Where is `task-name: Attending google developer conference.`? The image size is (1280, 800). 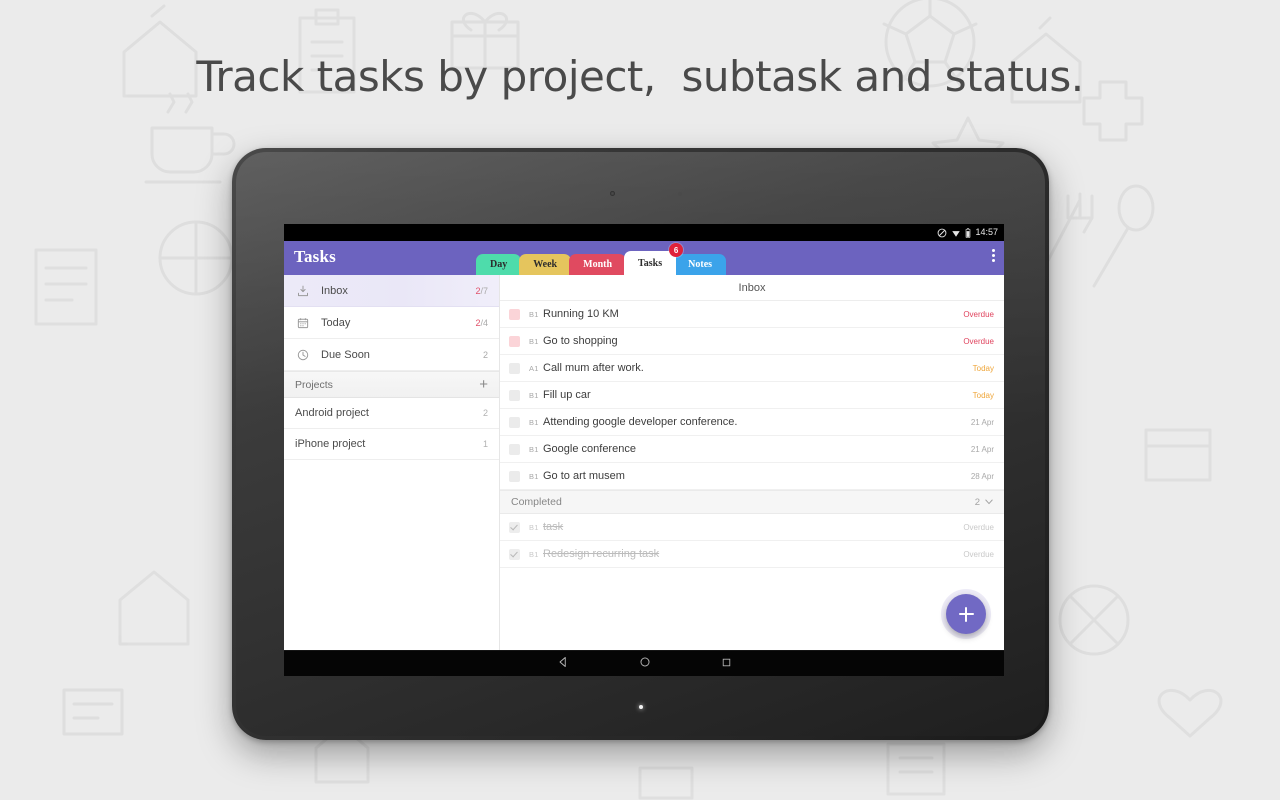
task-name: Attending google developer conference. is located at coordinates (640, 422).